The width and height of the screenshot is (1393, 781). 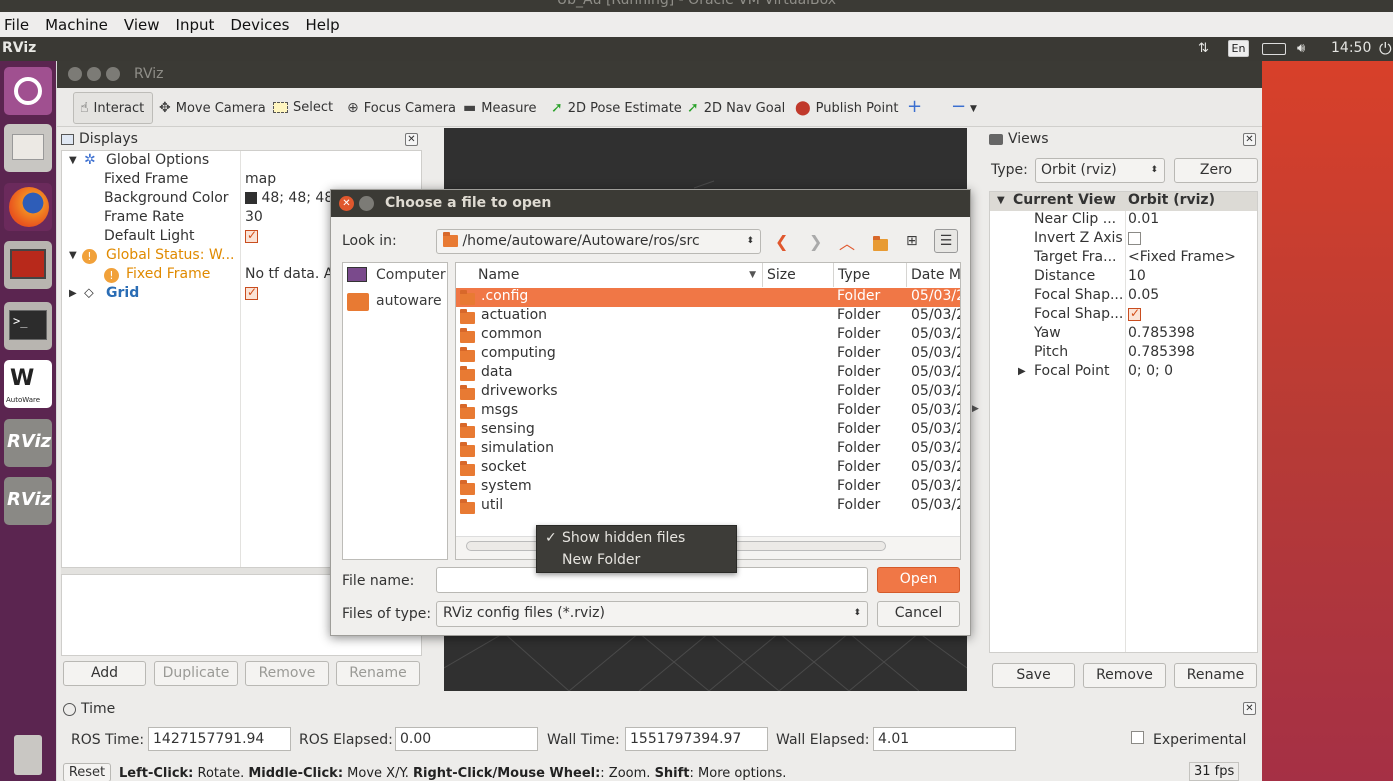 What do you see at coordinates (1203, 48) in the screenshot?
I see `network-icon: ⇅` at bounding box center [1203, 48].